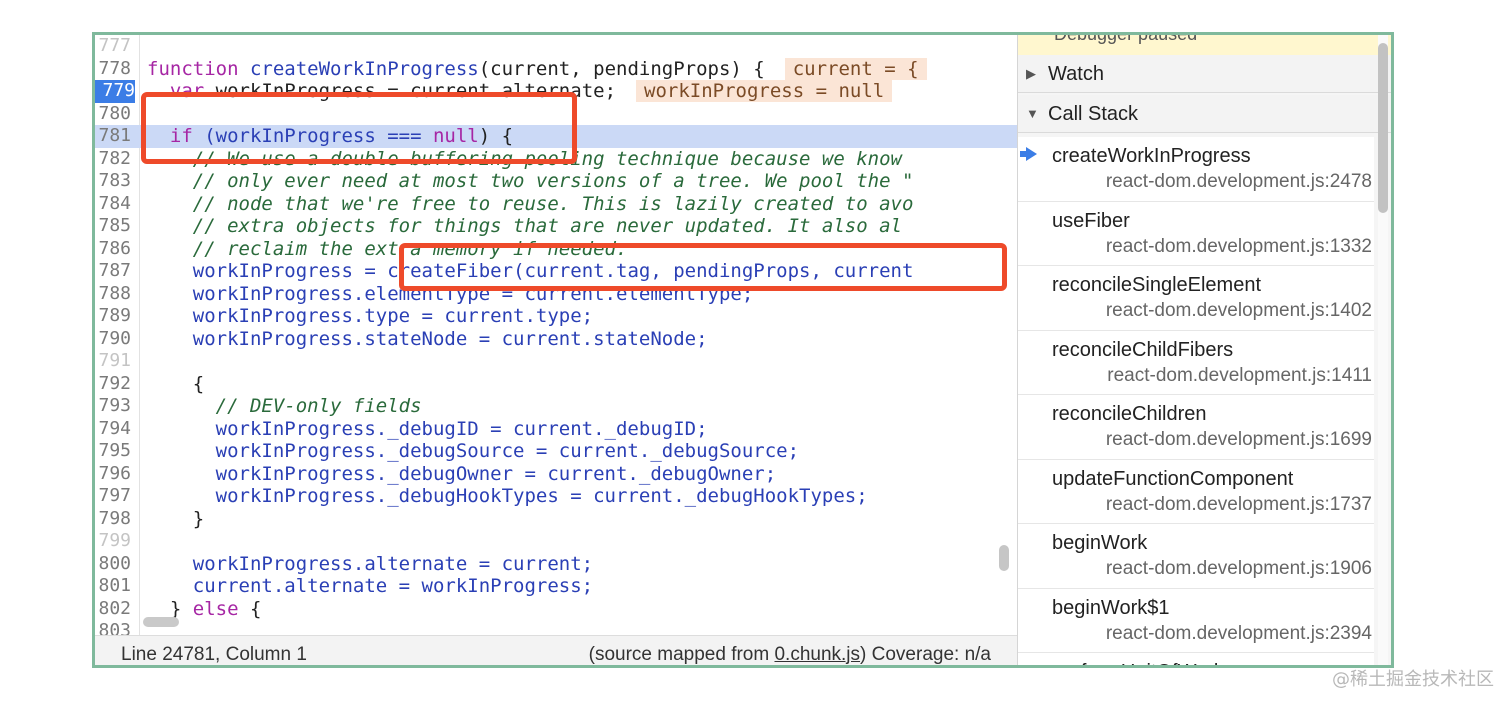  What do you see at coordinates (113, 541) in the screenshot?
I see `line-number: 799` at bounding box center [113, 541].